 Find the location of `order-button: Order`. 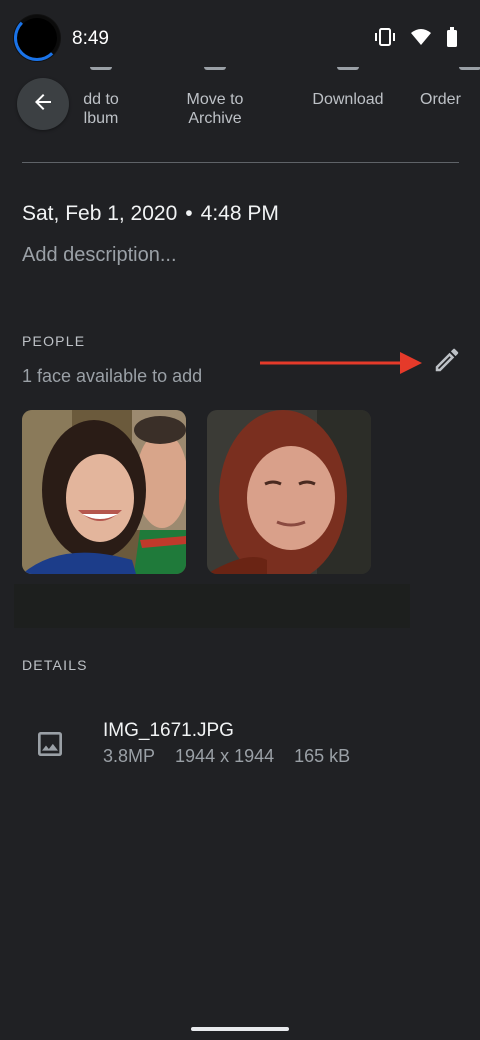

order-button: Order is located at coordinates (450, 88).